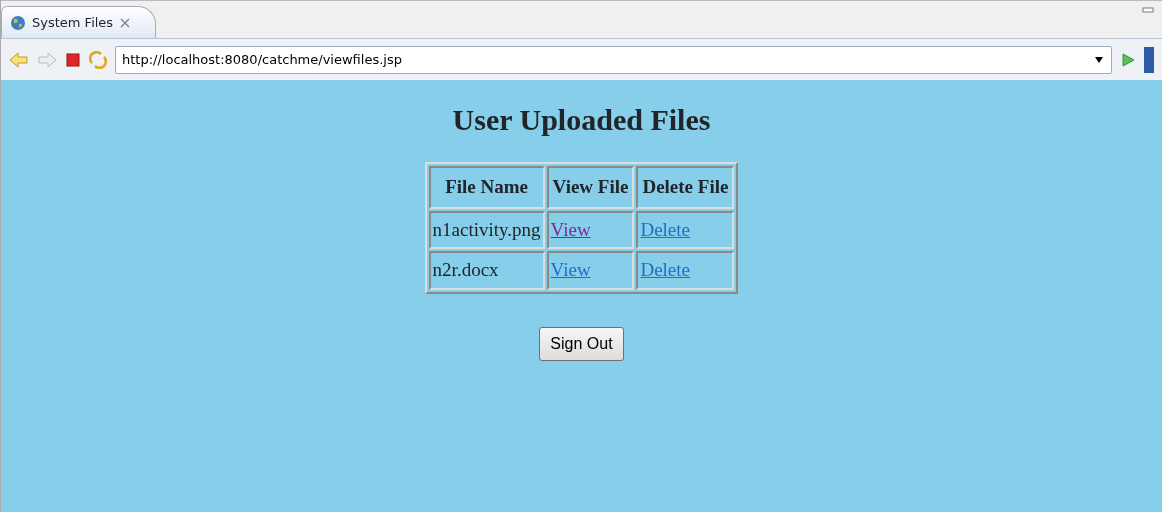 This screenshot has height=512, width=1162. I want to click on address-field: http://localhost:8080/catchme/viewfiles.jsp, so click(613, 59).